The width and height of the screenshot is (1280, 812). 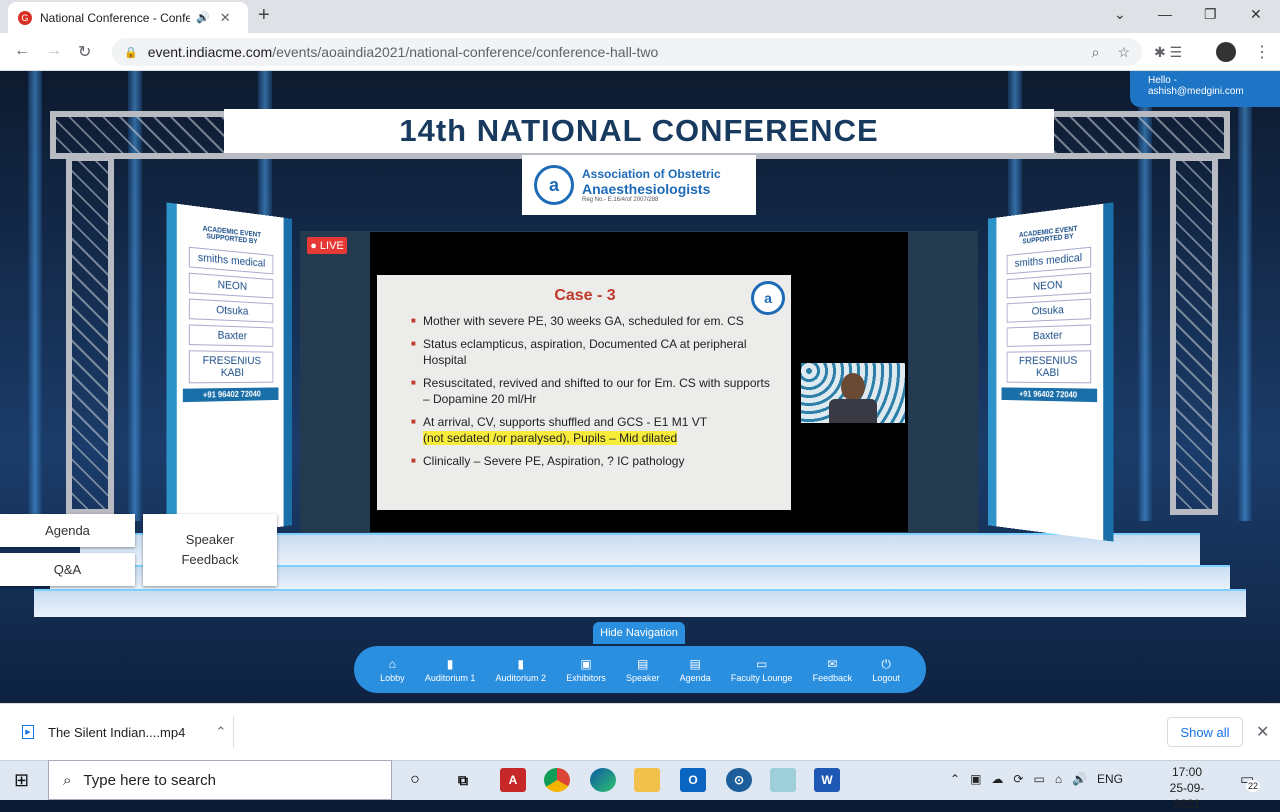 I want to click on word-icon: W, so click(x=827, y=780).